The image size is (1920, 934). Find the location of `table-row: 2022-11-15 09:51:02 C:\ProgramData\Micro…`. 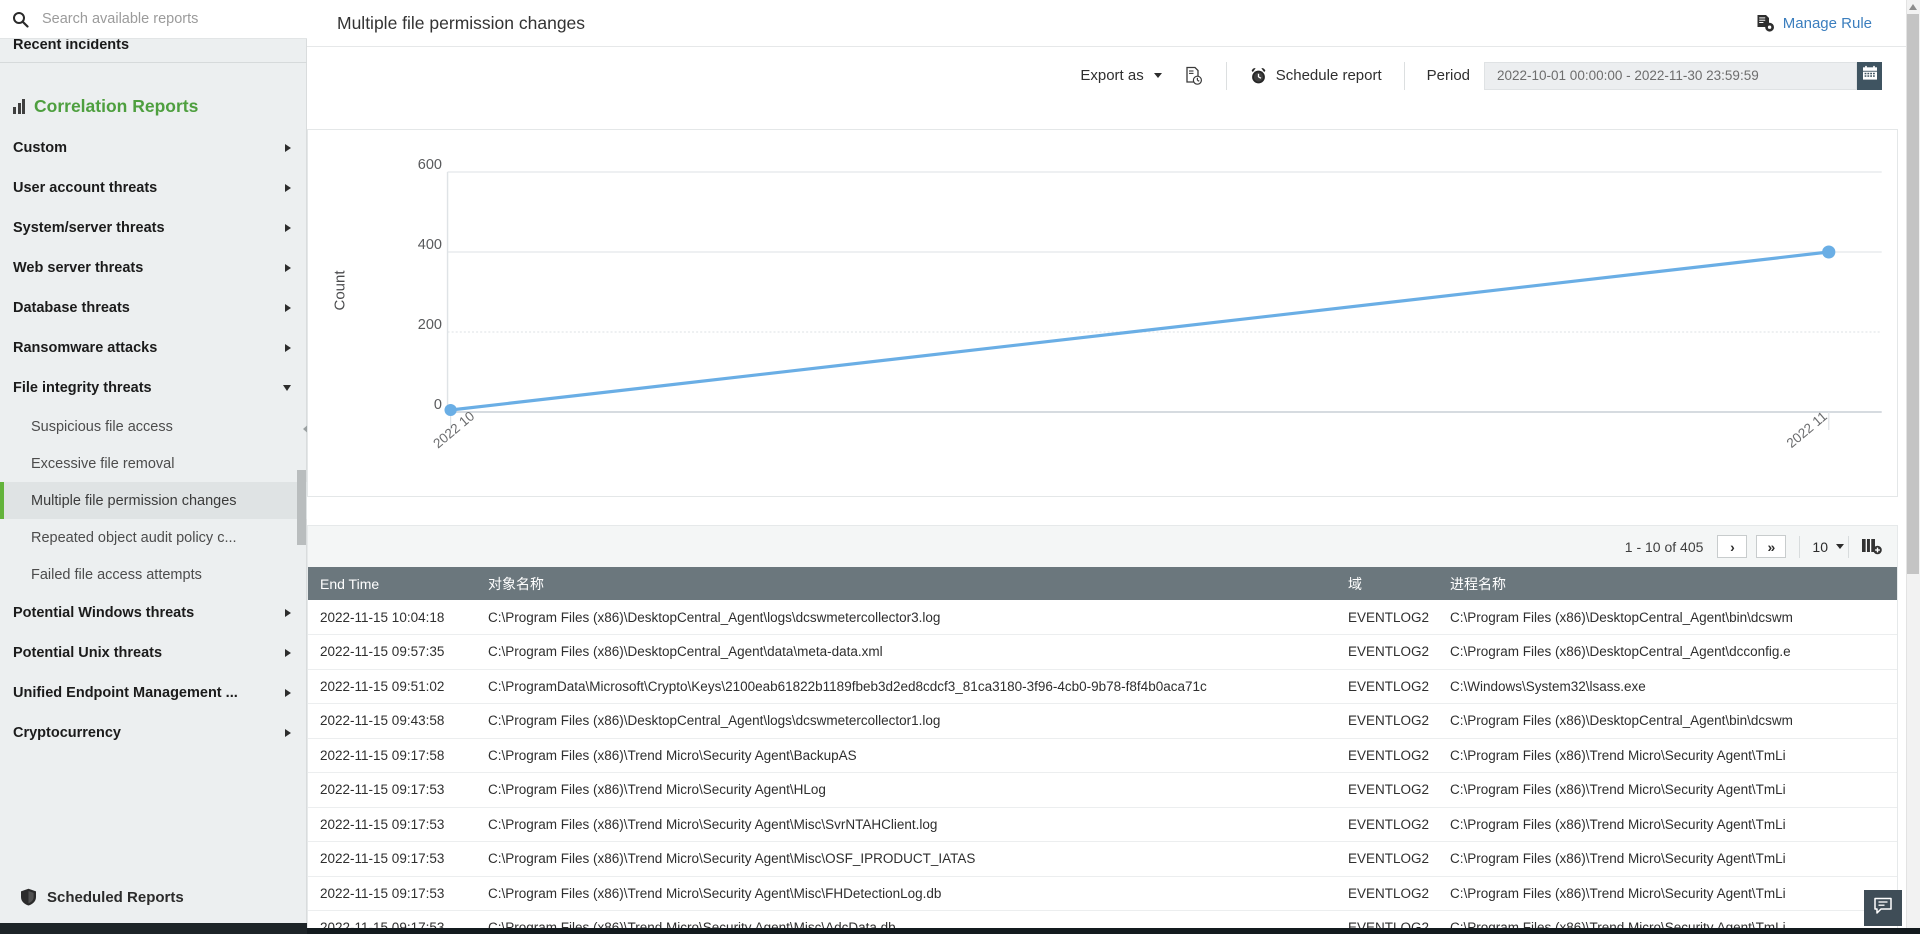

table-row: 2022-11-15 09:51:02 C:\ProgramData\Micro… is located at coordinates (1102, 686).